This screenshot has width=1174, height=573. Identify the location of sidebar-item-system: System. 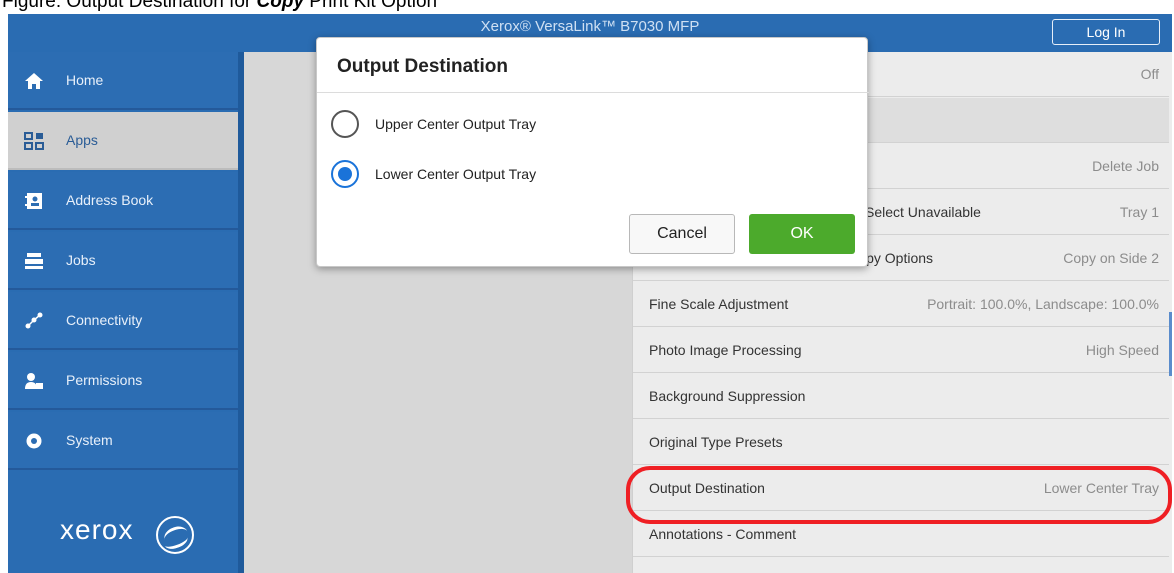
(123, 441).